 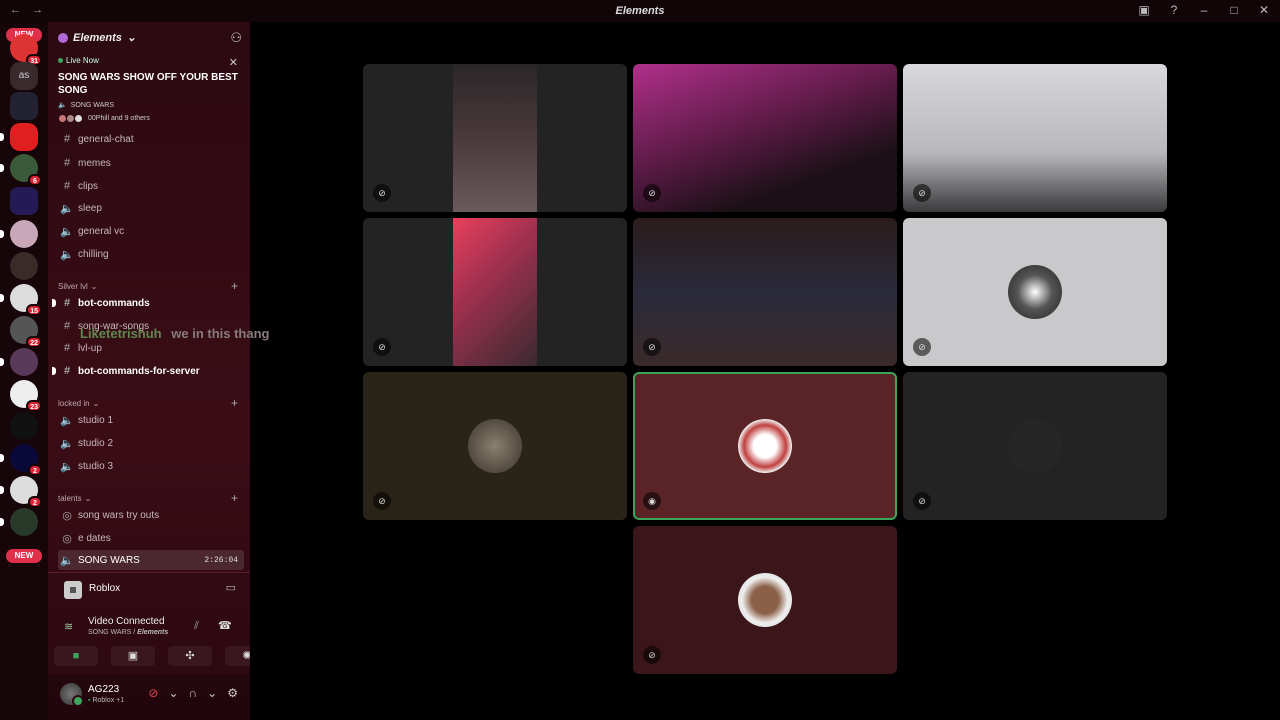 I want to click on channel-studio-1: 🔈 studio 1, so click(x=151, y=420).